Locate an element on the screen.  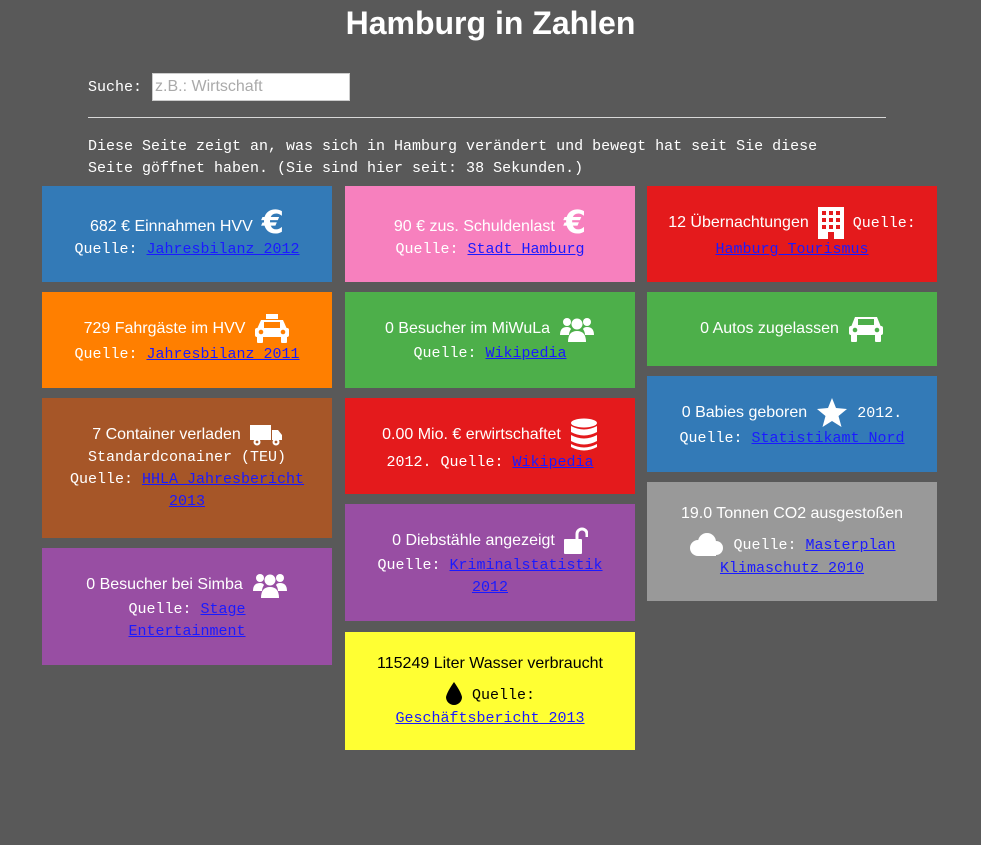
tile-text: 115249 Liter Wasser verbraucht is located at coordinates (490, 663).